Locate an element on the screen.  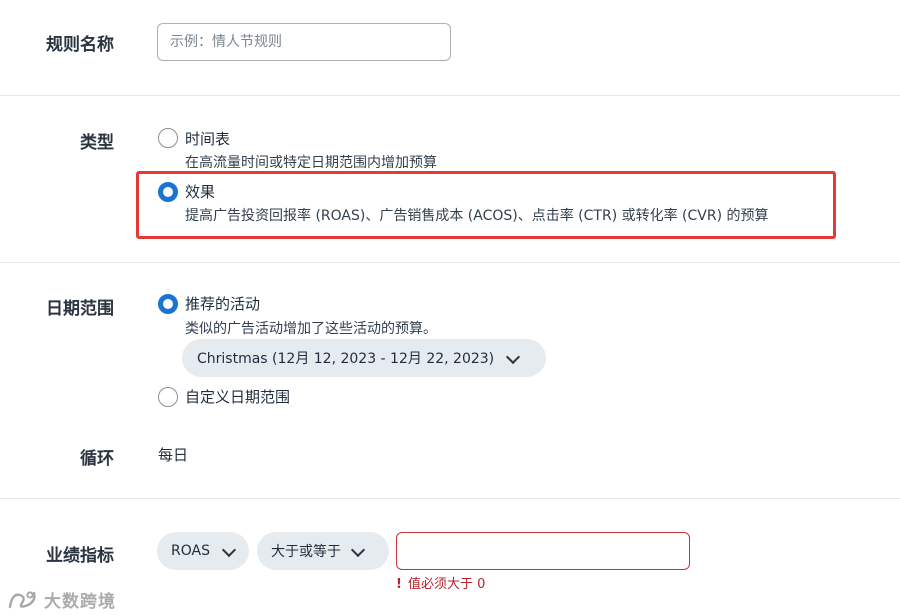
operator-dropdown-value: 大于或等于 is located at coordinates (306, 552).